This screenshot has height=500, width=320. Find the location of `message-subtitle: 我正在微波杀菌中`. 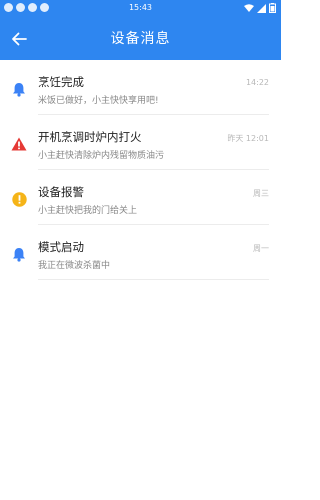

message-subtitle: 我正在微波杀菌中 is located at coordinates (74, 266).